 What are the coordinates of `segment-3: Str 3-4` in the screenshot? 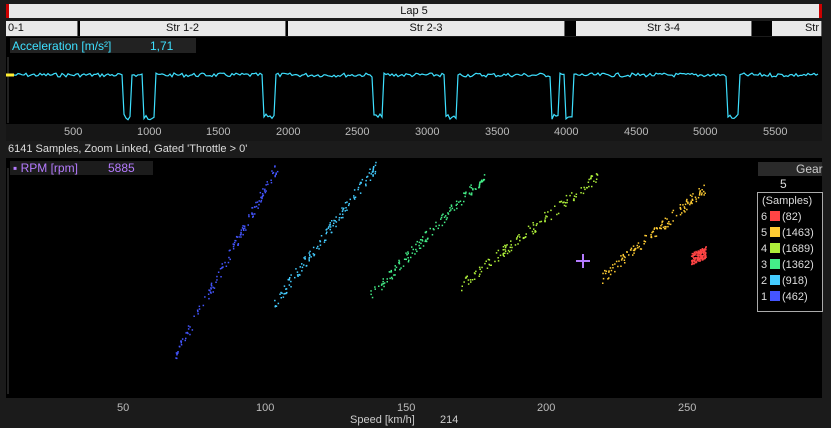 It's located at (664, 28).